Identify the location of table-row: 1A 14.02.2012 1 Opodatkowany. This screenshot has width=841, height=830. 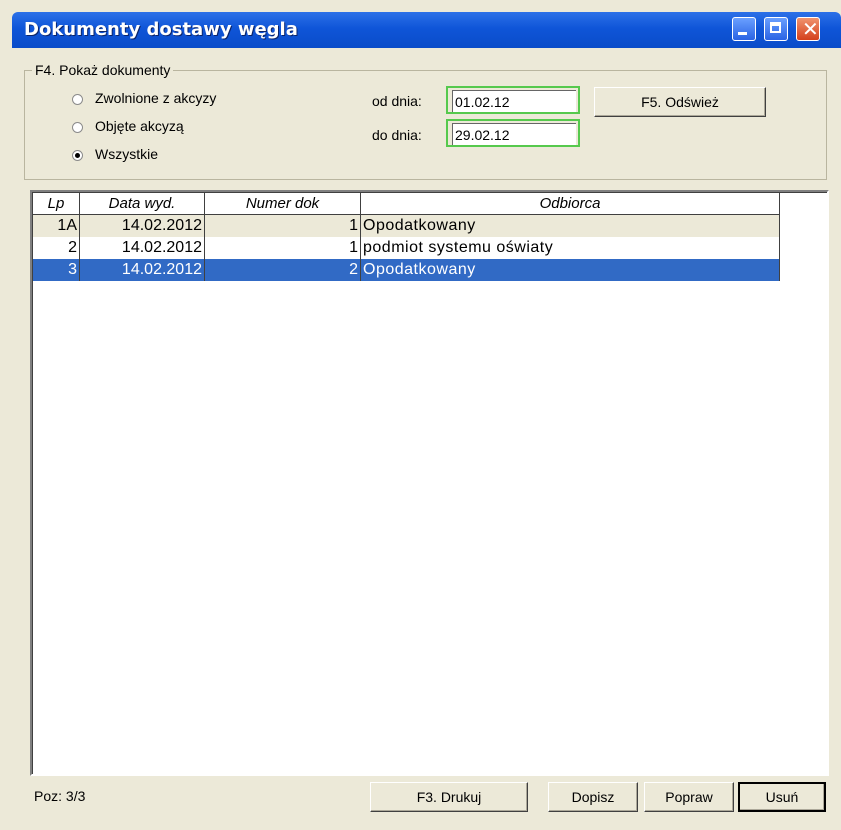
(406, 226).